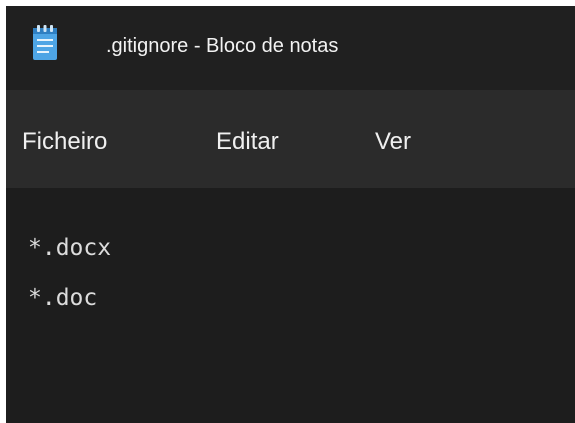  What do you see at coordinates (45, 43) in the screenshot?
I see `notepad-icon` at bounding box center [45, 43].